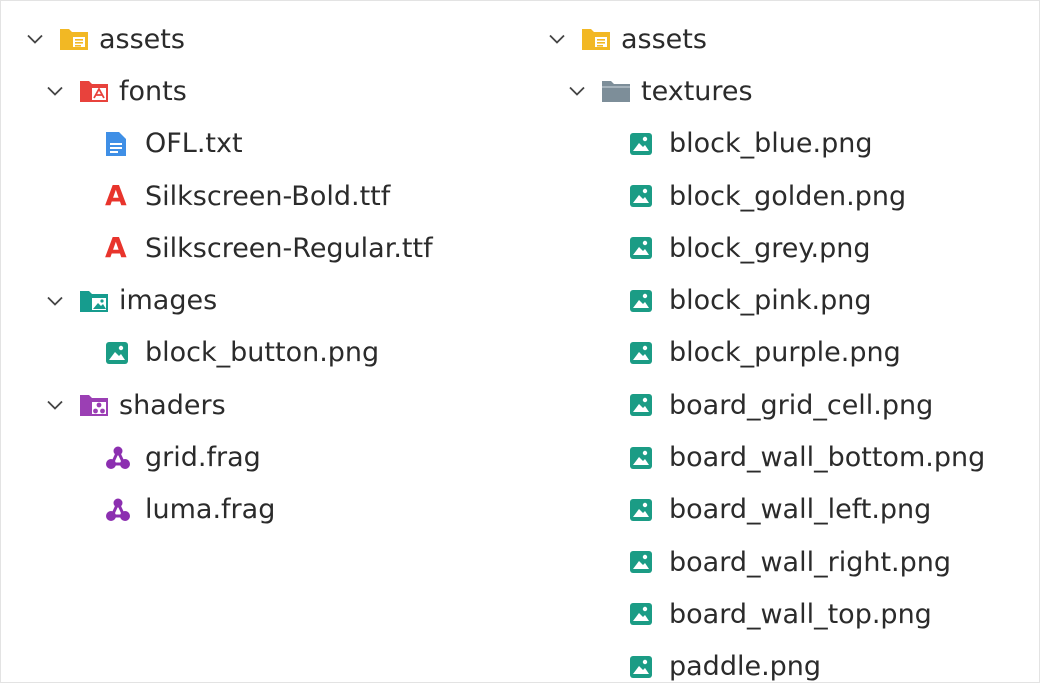  I want to click on tree-item-label: block_button.png, so click(262, 353).